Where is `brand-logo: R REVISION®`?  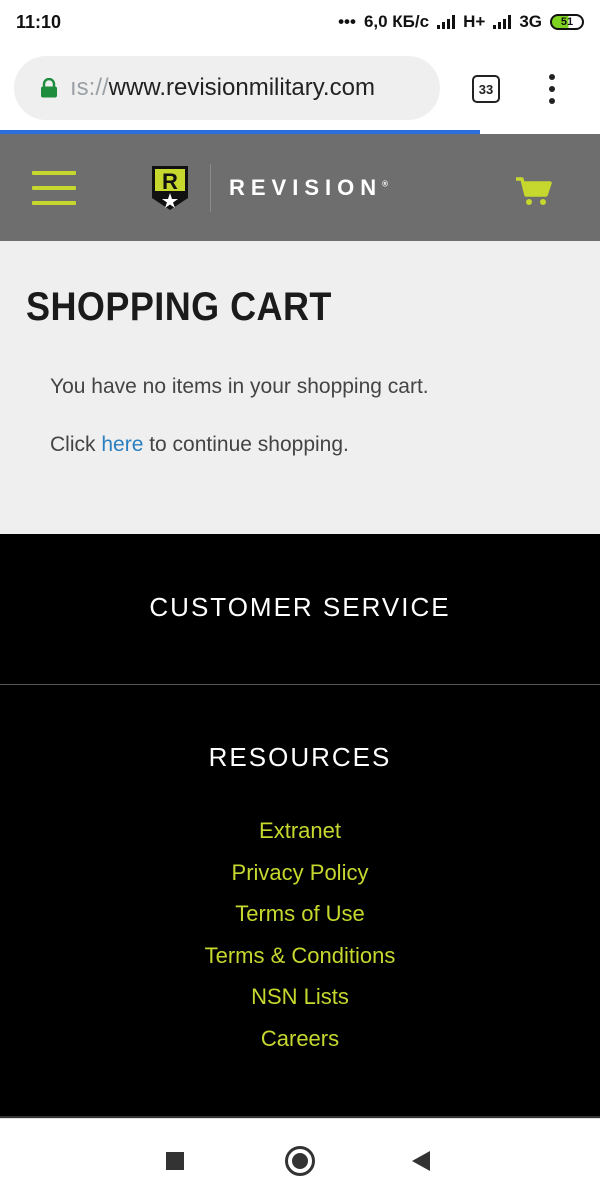
brand-logo: R REVISION® is located at coordinates (269, 188).